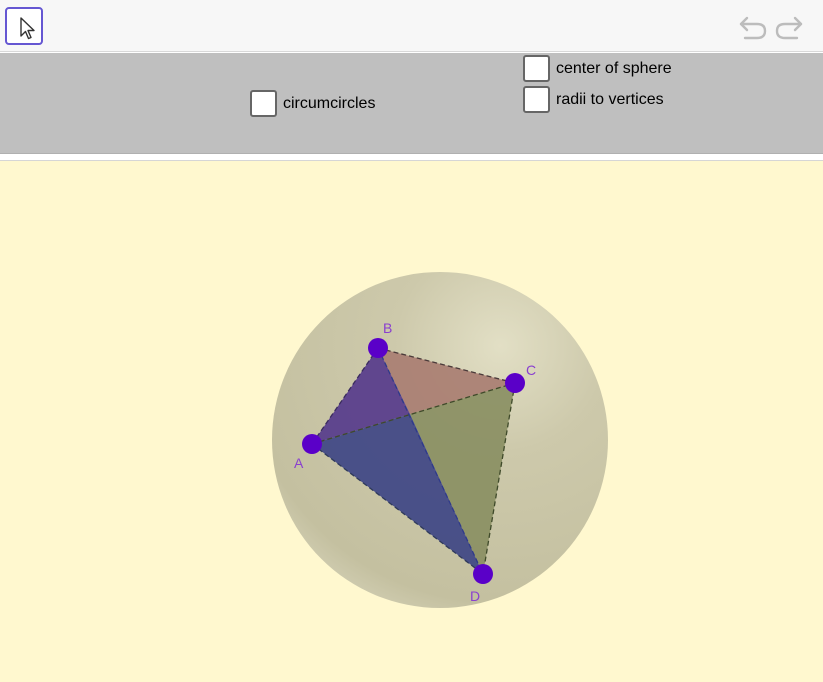 This screenshot has width=823, height=682. What do you see at coordinates (411, 157) in the screenshot?
I see `panel-divider` at bounding box center [411, 157].